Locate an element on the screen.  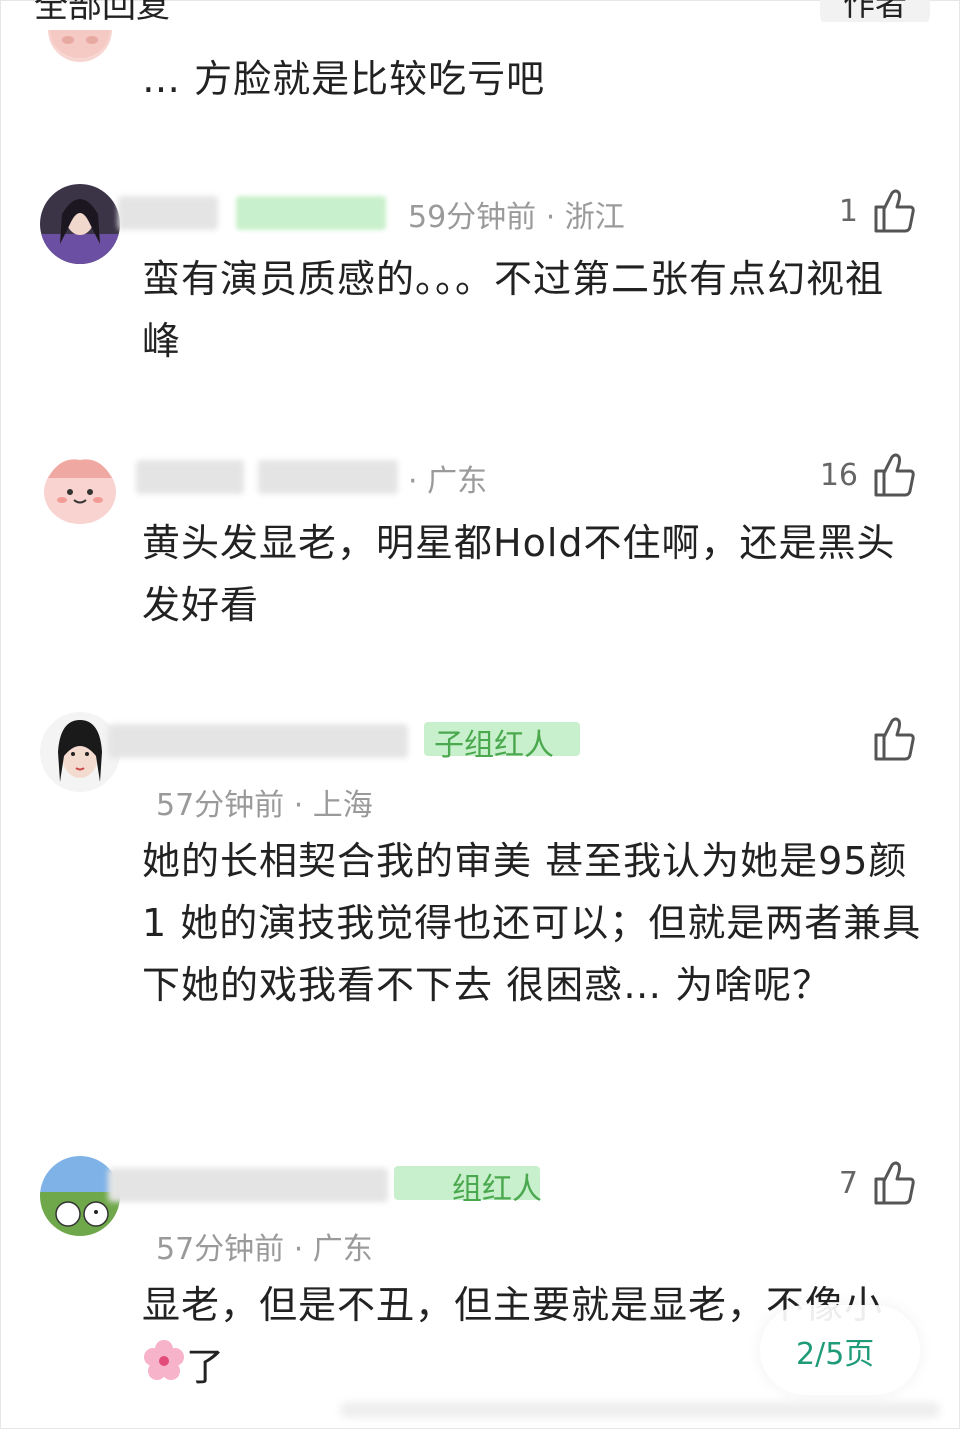
like-count: 7 is located at coordinates (848, 1183).